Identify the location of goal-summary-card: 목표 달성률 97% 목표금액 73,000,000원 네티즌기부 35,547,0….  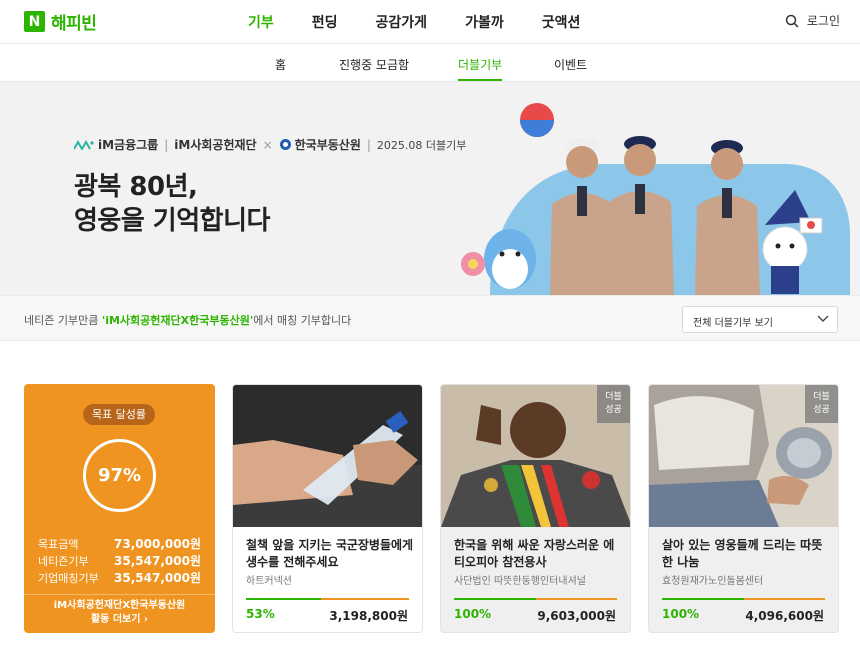
(119, 508).